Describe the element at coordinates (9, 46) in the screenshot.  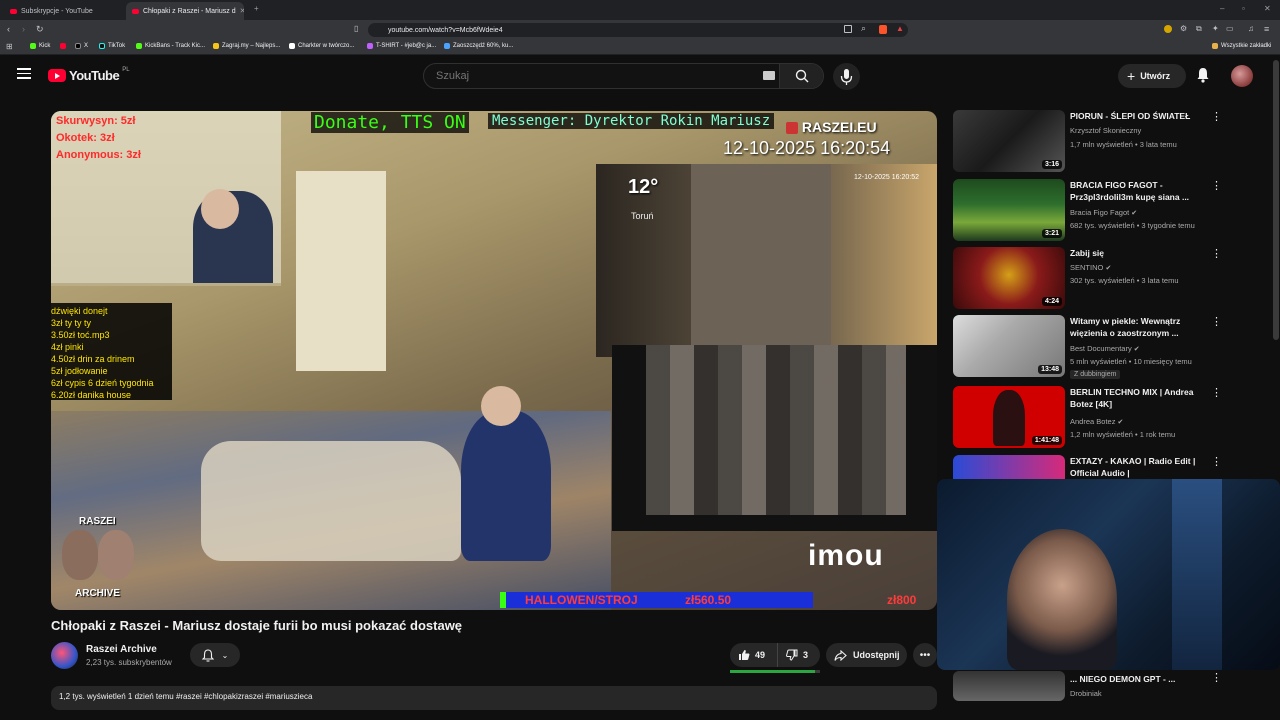
I see `apps-grid-icon: ⊞` at that location.